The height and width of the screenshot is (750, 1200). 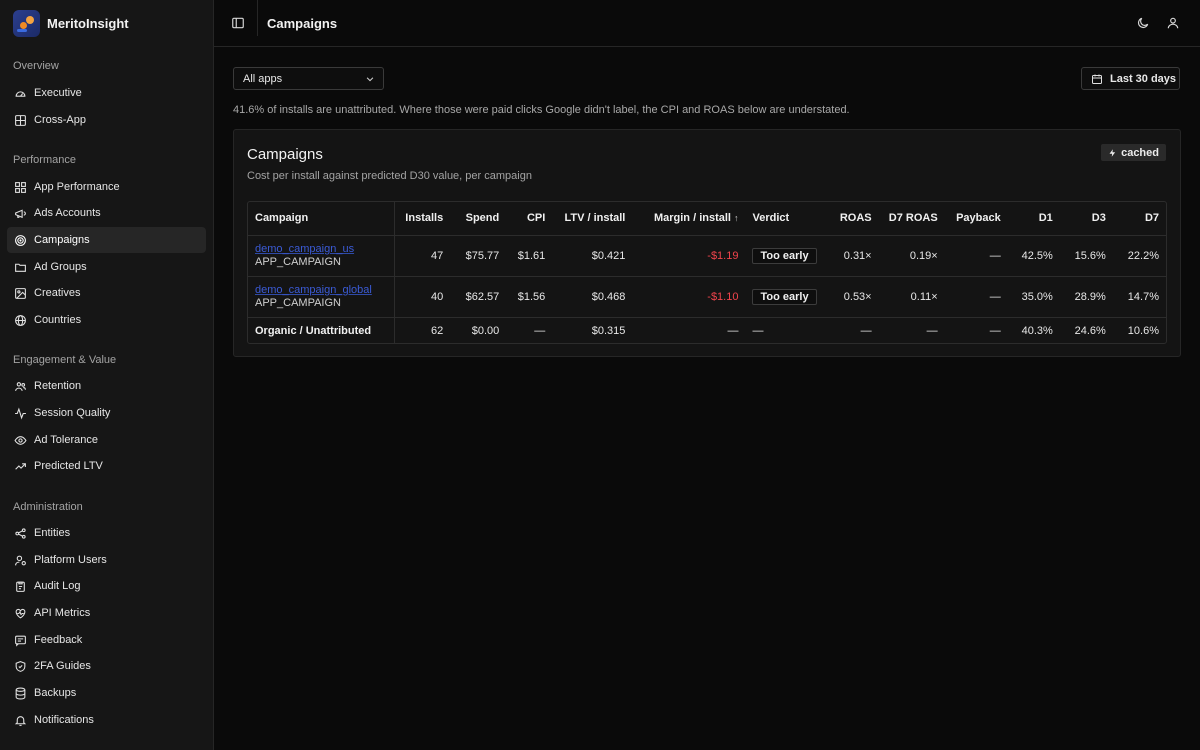 I want to click on sidebar-item-label: API Metrics, so click(x=62, y=613).